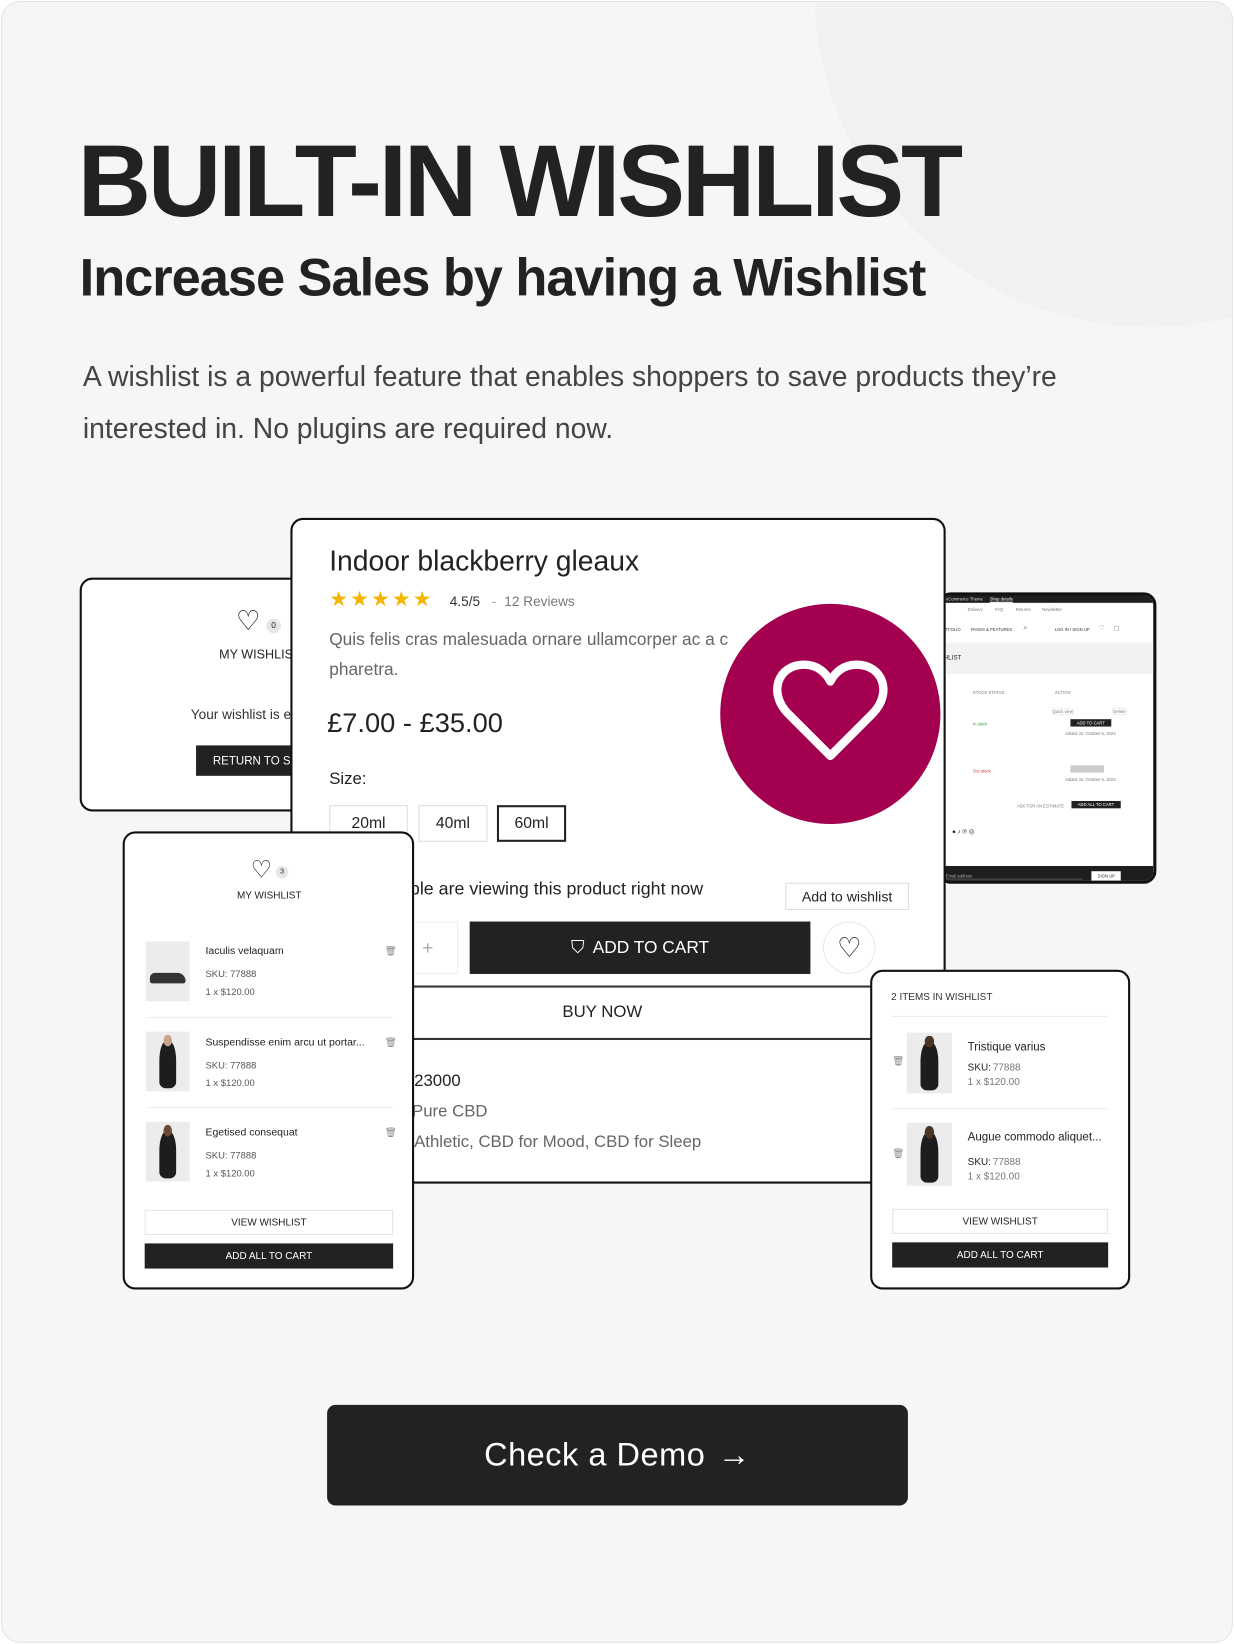  Describe the element at coordinates (453, 823) in the screenshot. I see `size-option-40ml: 40ml` at that location.